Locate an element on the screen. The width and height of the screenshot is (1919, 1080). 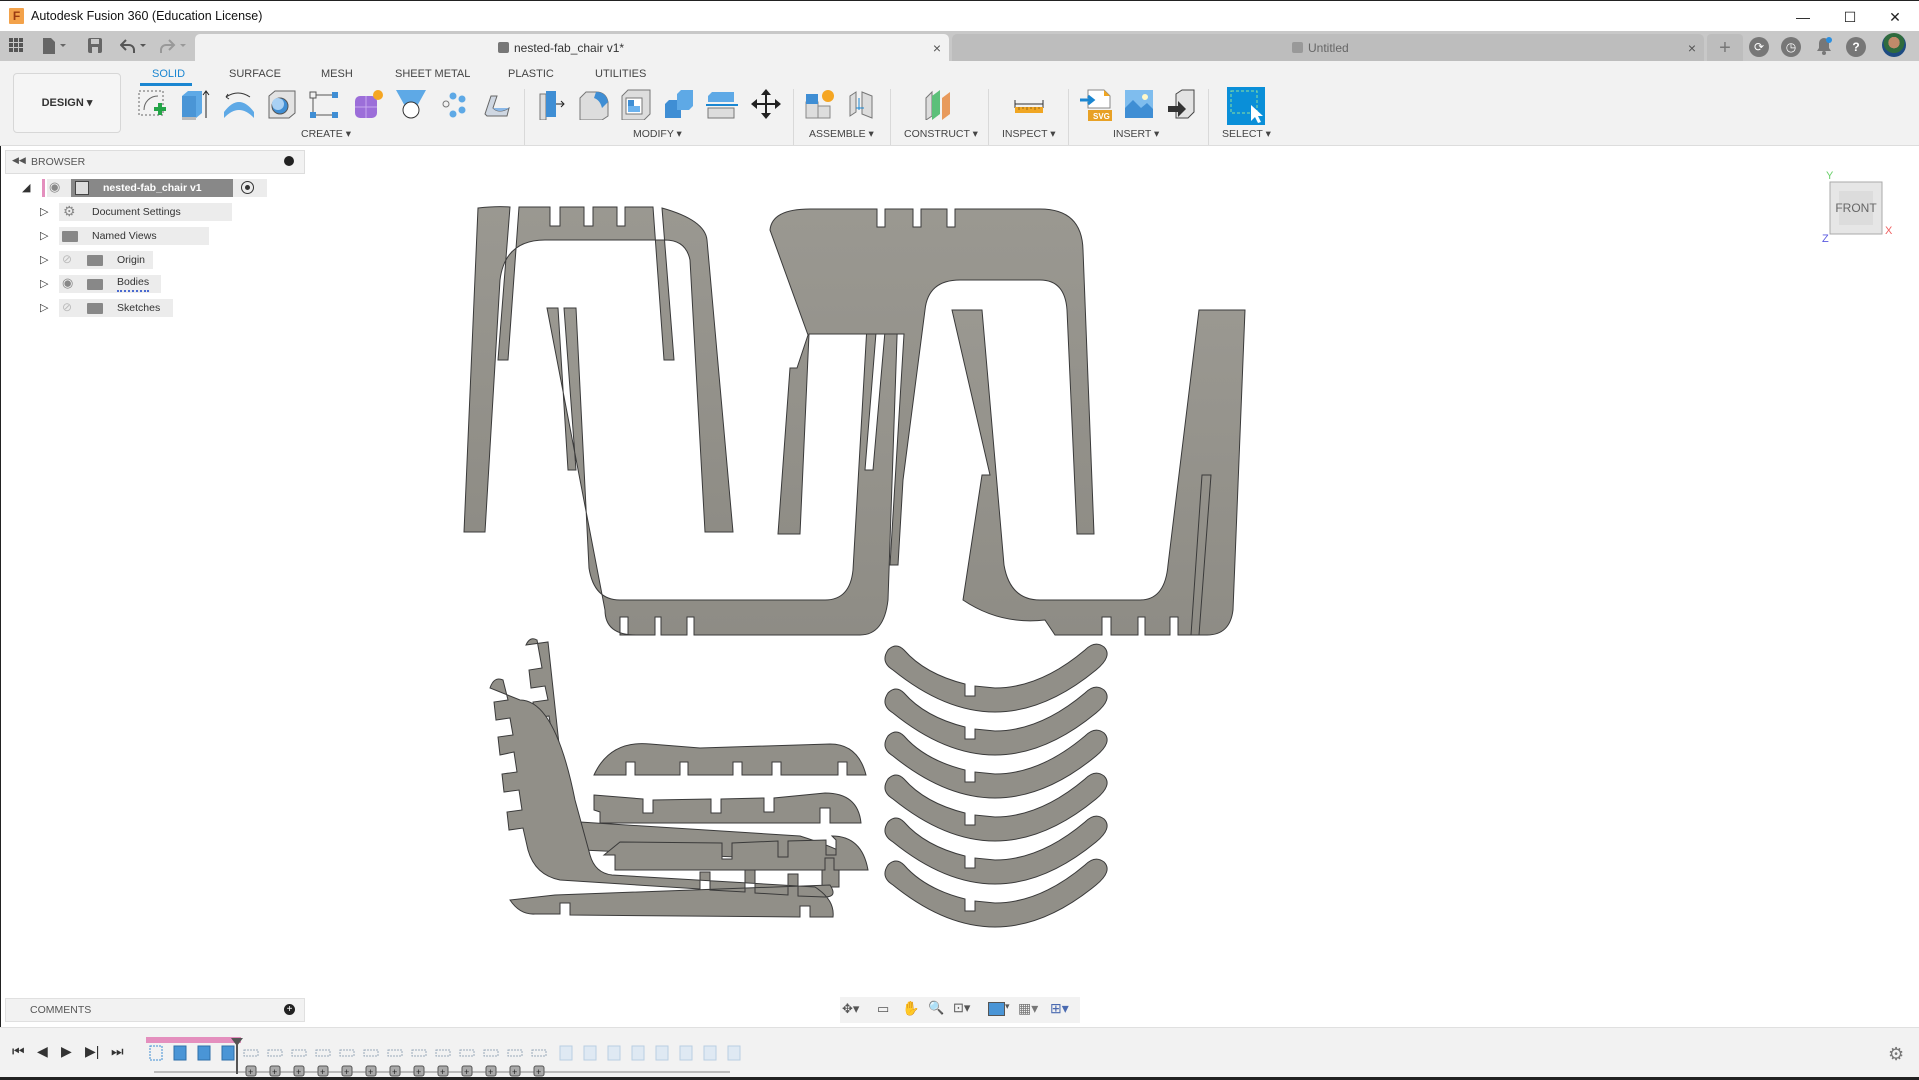
create-sketch-icon is located at coordinates (152, 104).